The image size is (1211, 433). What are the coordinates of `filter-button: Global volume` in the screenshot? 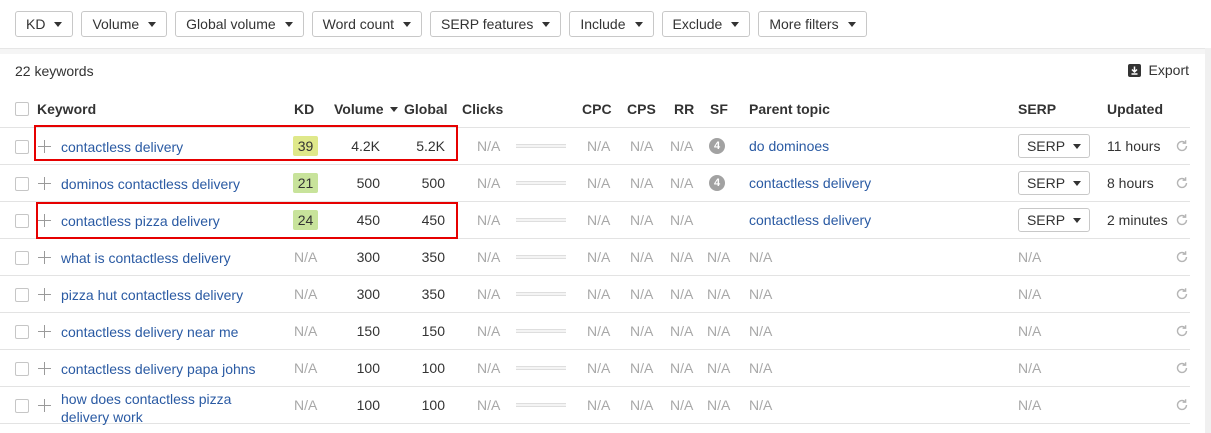 It's located at (239, 24).